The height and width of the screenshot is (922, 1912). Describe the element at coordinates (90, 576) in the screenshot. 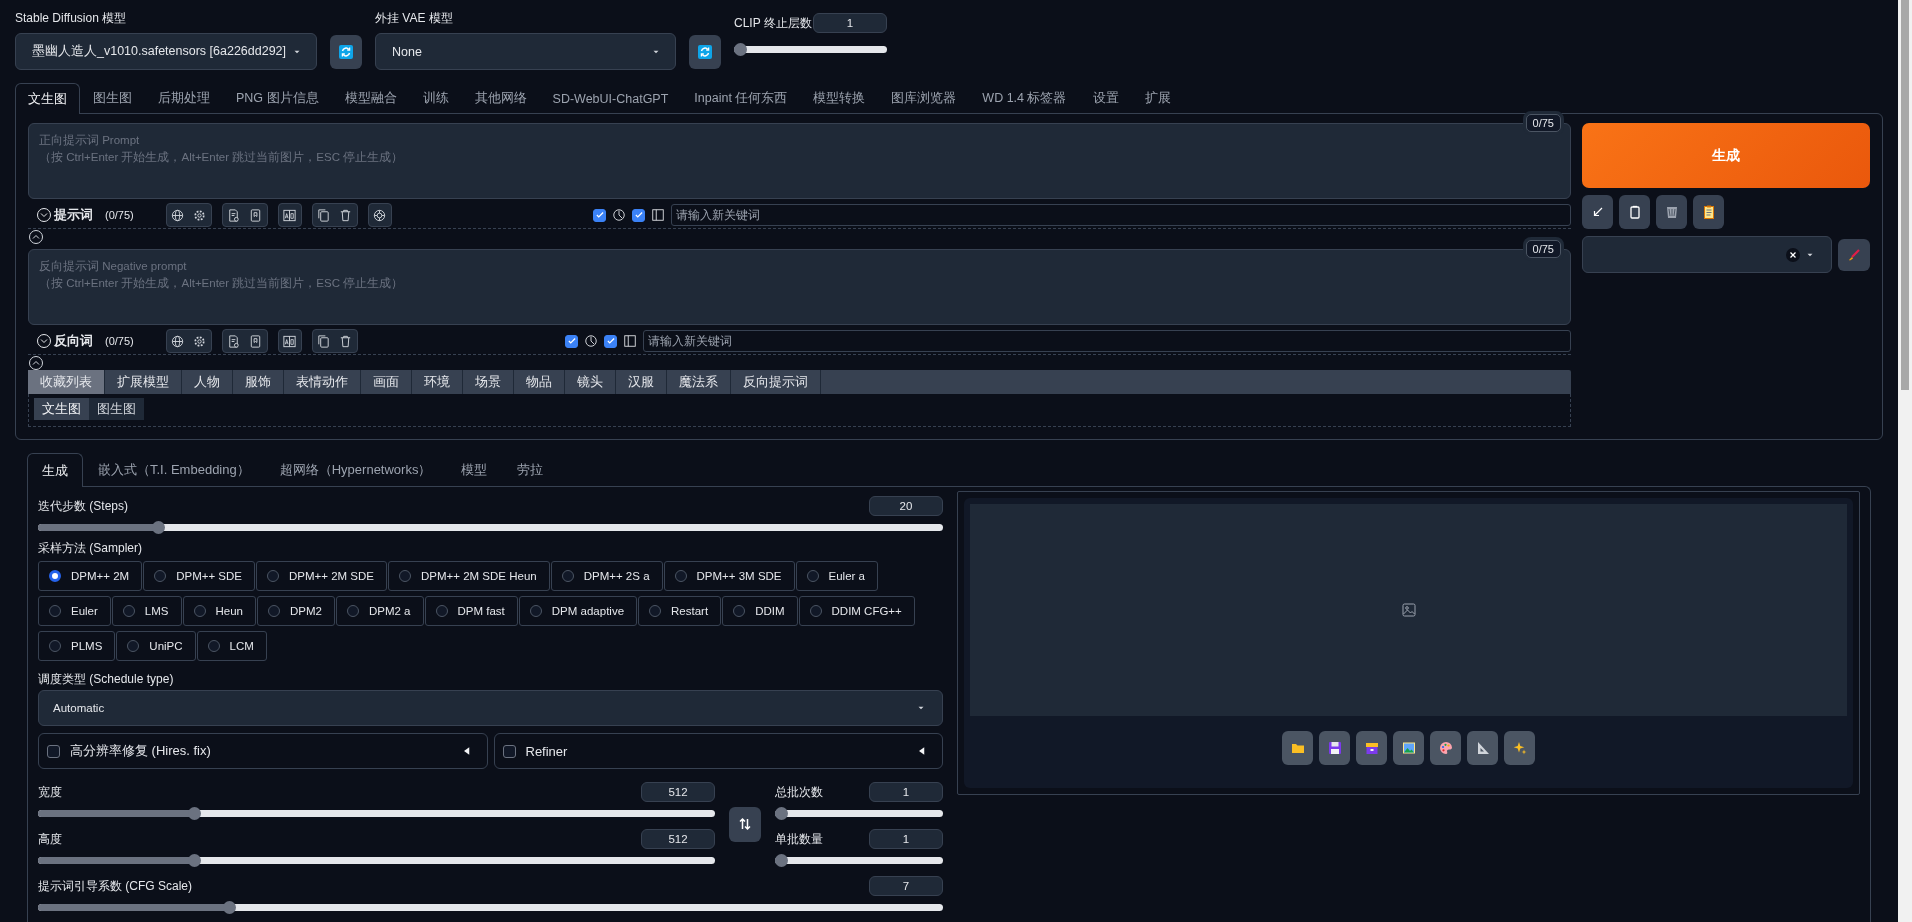

I see `sampler-option: DPM++ 2M` at that location.